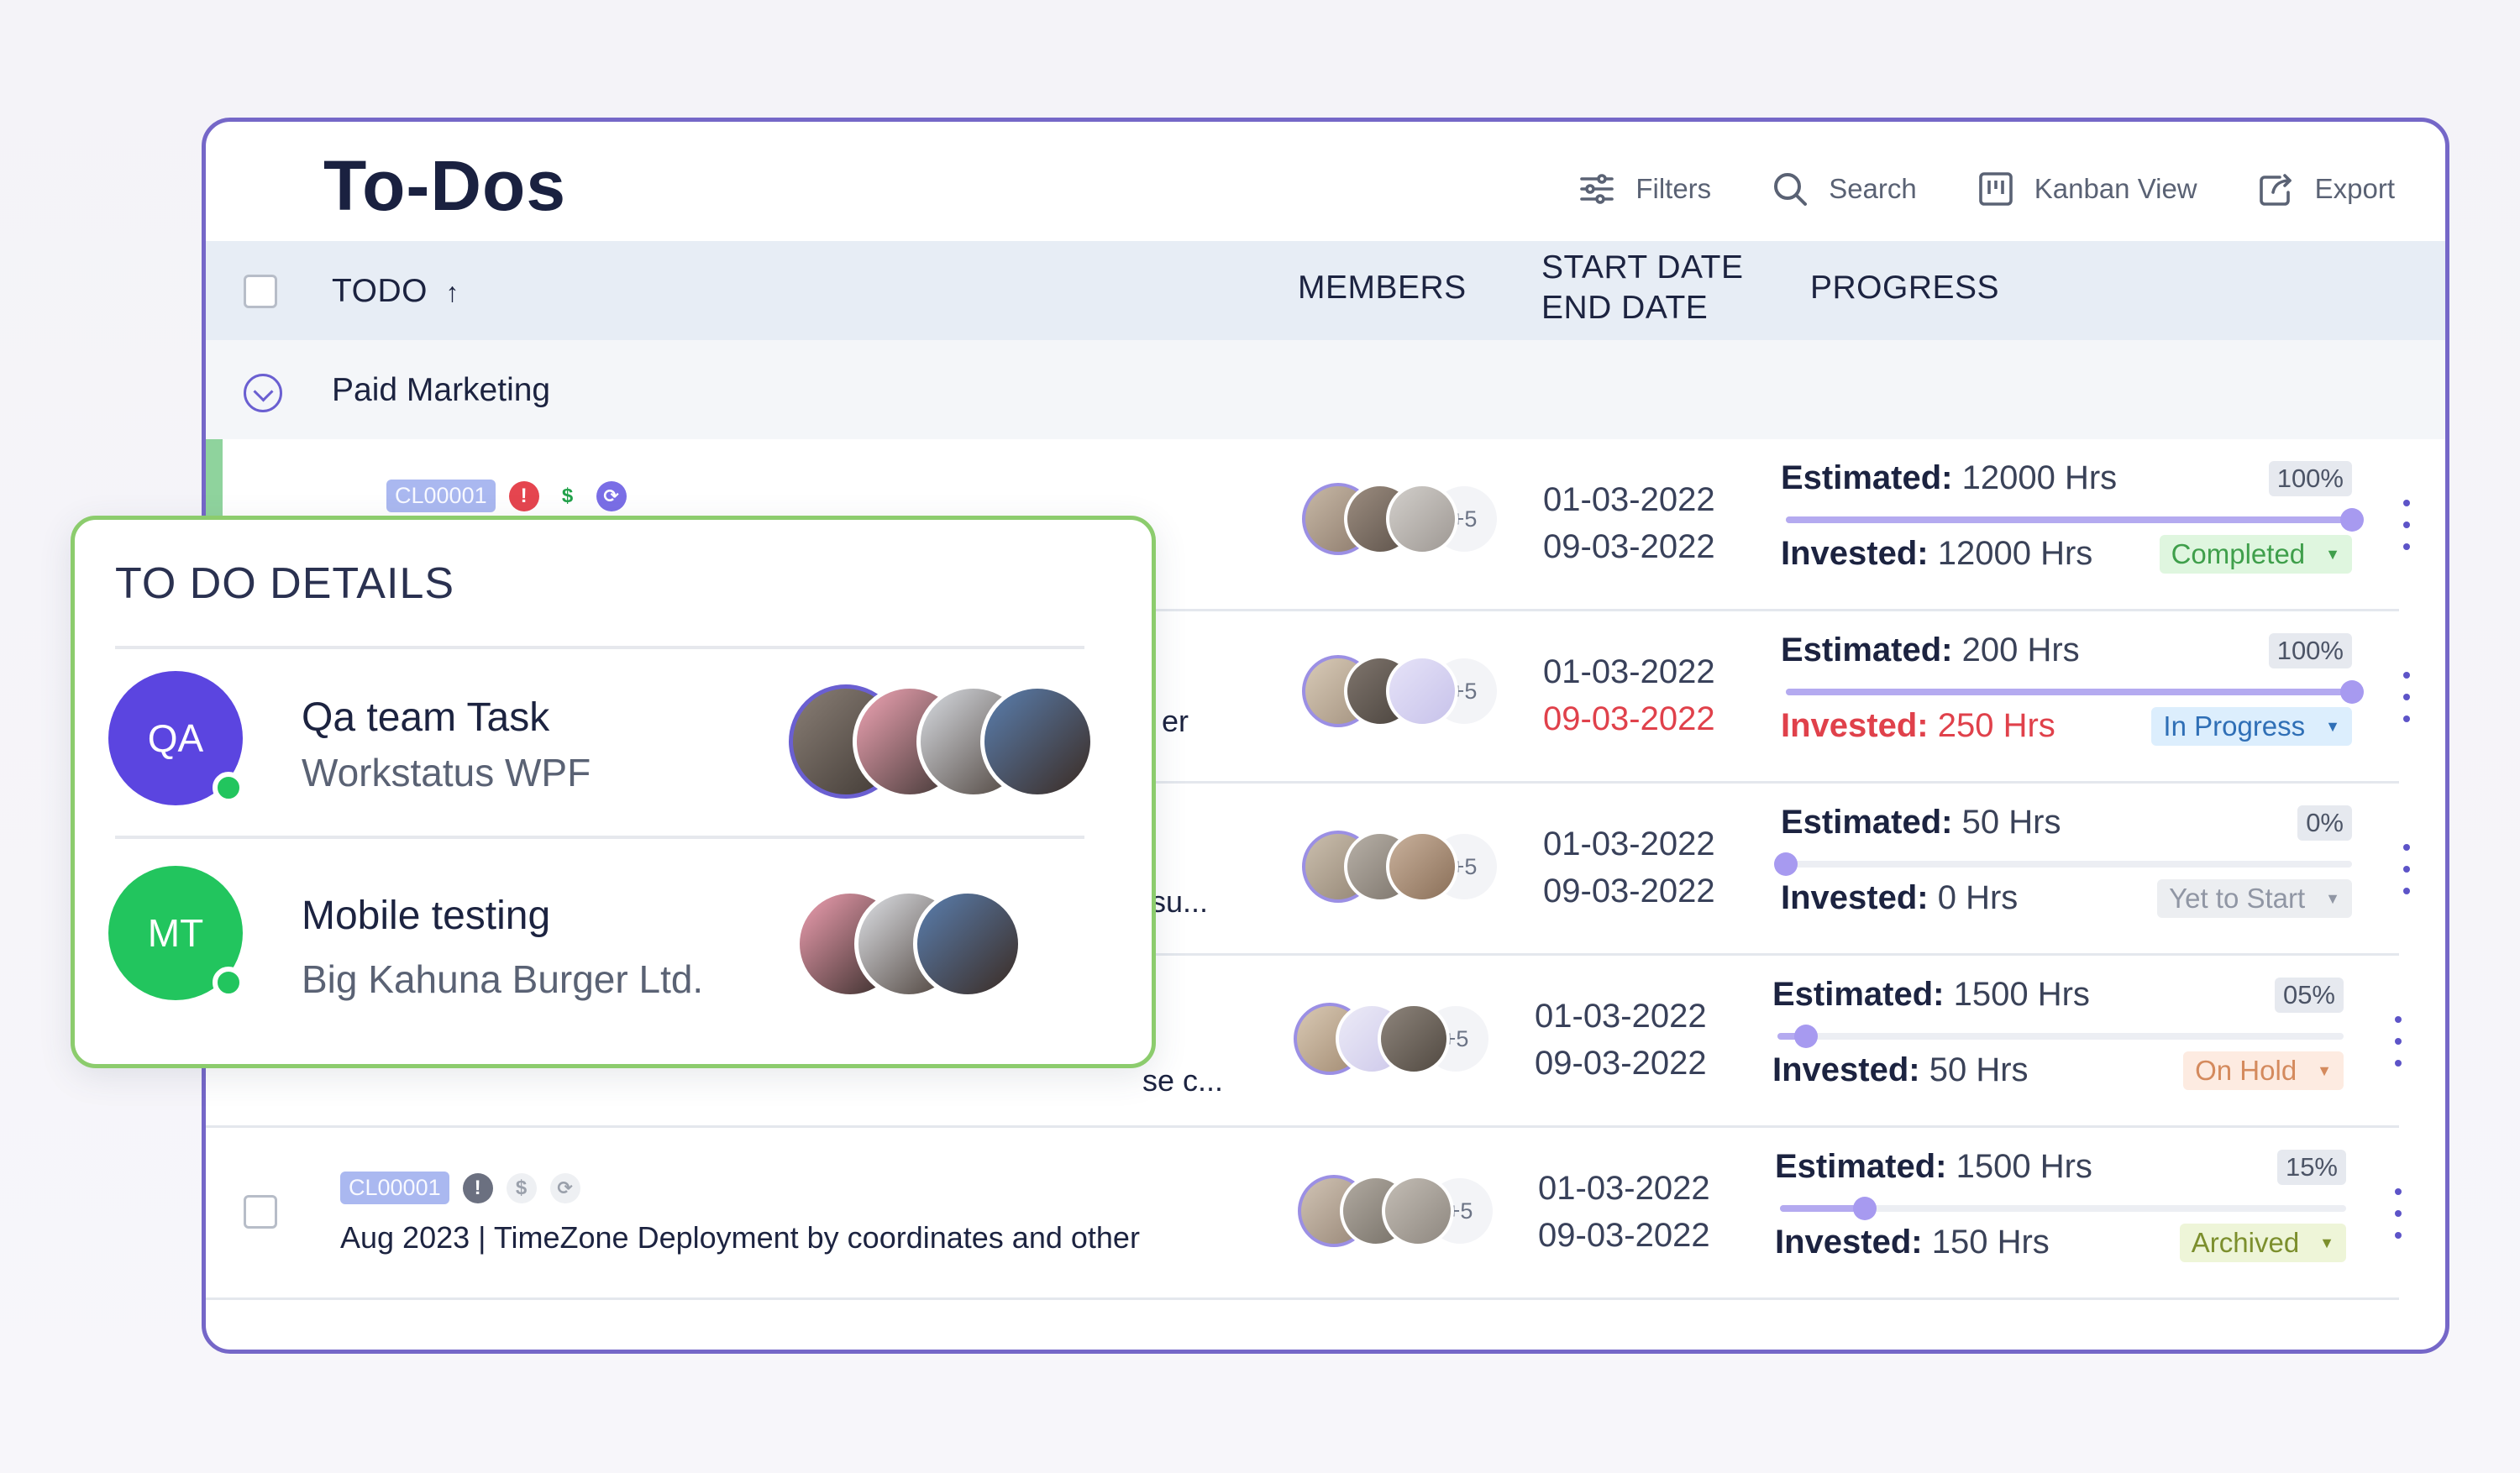 This screenshot has width=2520, height=1473. I want to click on select-all-checkbox, so click(260, 292).